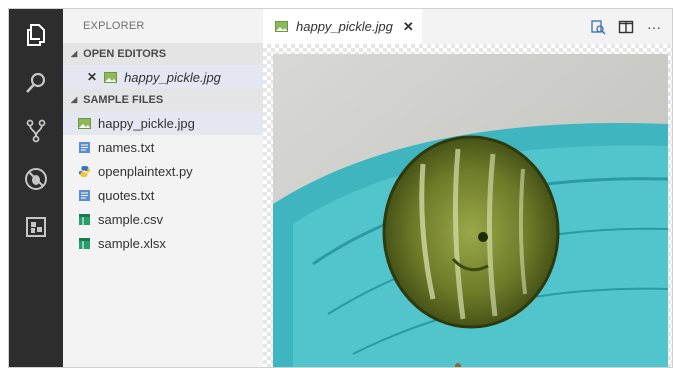 The width and height of the screenshot is (673, 368). I want to click on source-control-icon, so click(36, 131).